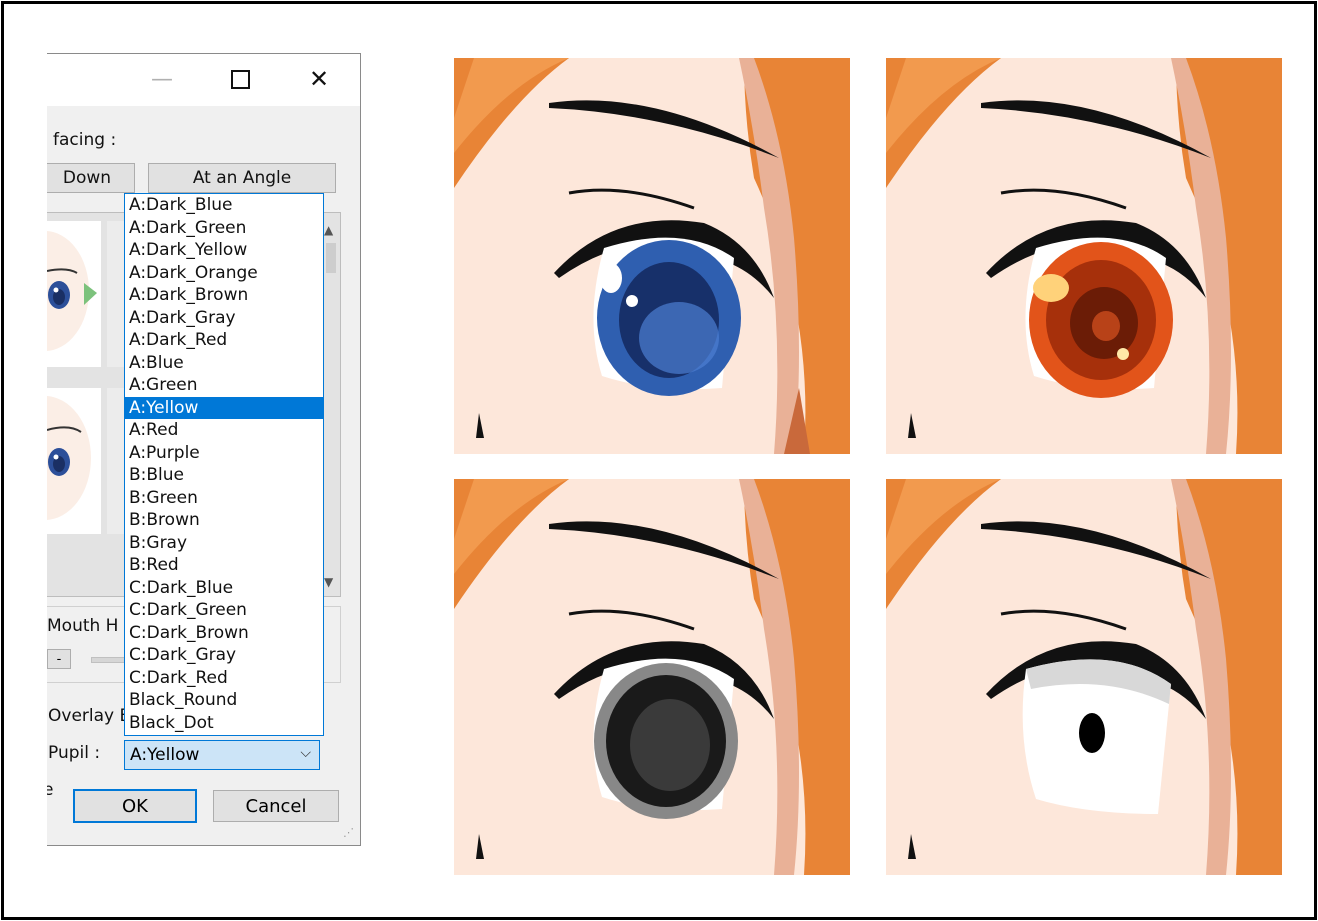 The image size is (1318, 921). I want to click on pupil-option: C:Dark_Red, so click(224, 678).